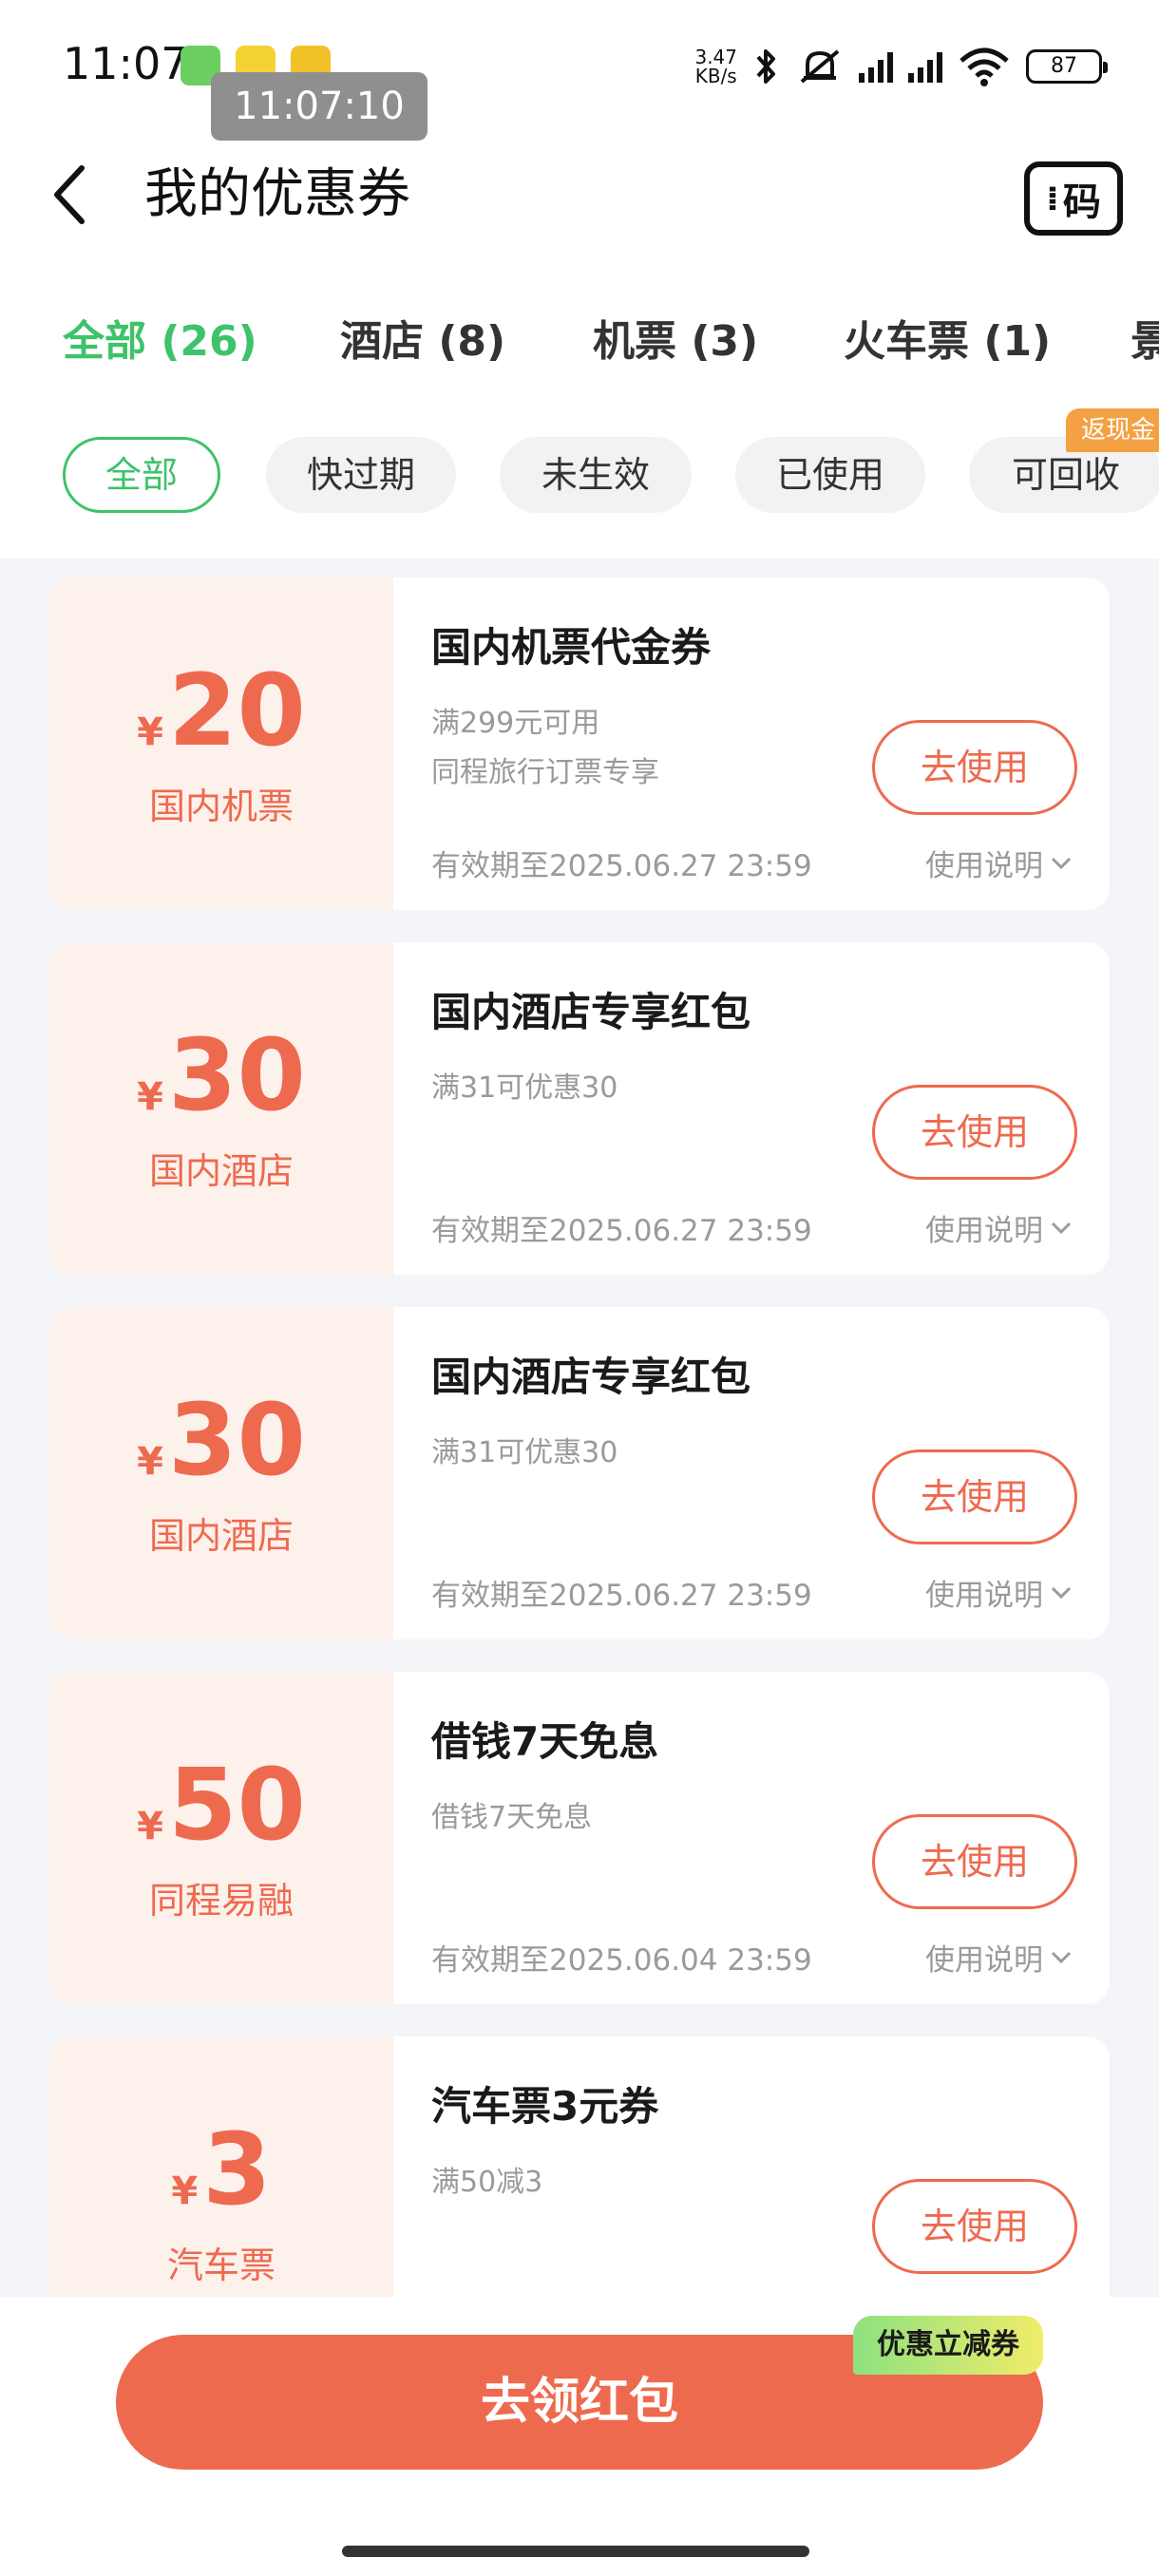  What do you see at coordinates (126, 63) in the screenshot?
I see `status-time: 11:07` at bounding box center [126, 63].